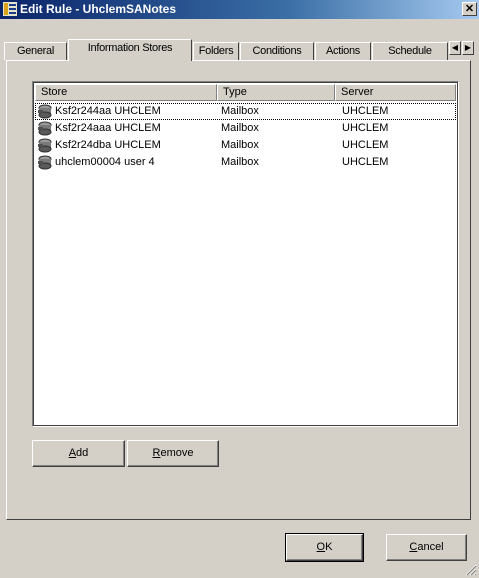 The image size is (479, 578). I want to click on column-header-store: Store, so click(126, 92).